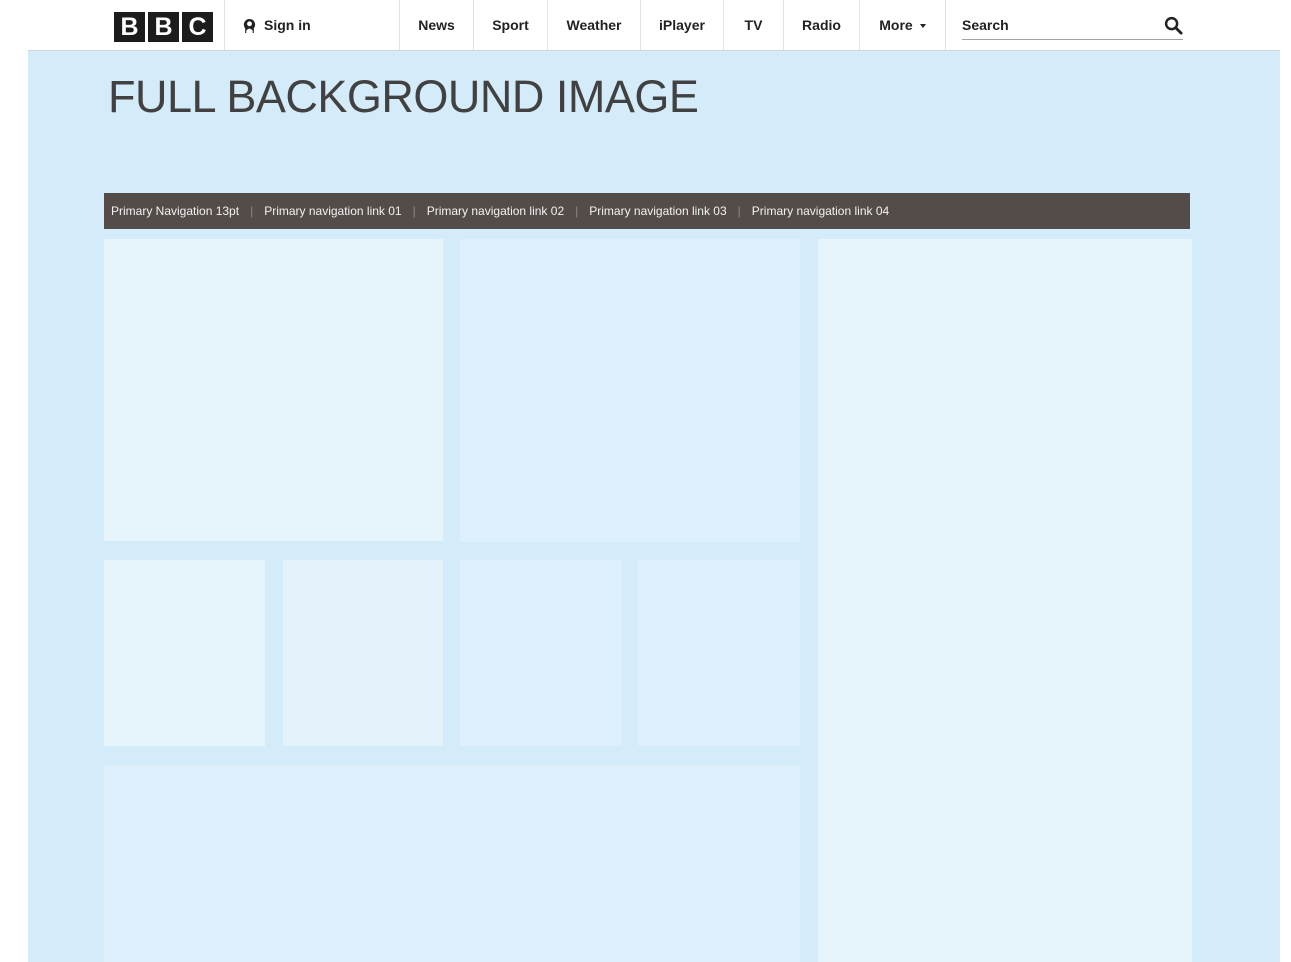  I want to click on nav-item-news: News, so click(436, 25).